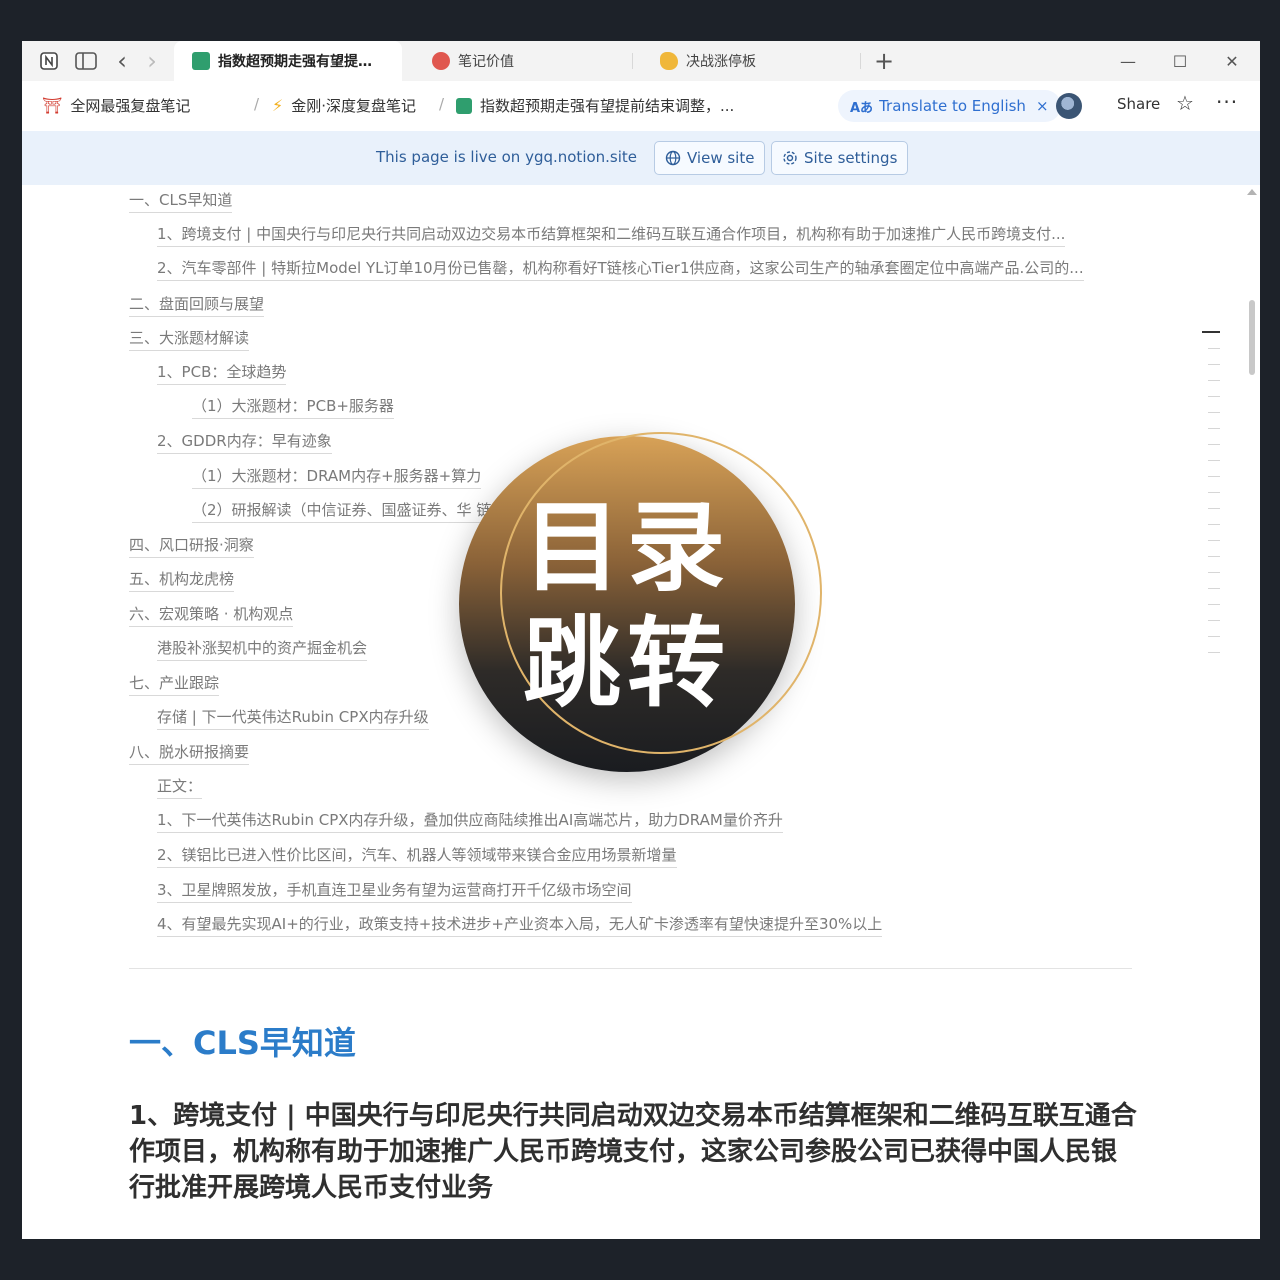 The image size is (1280, 1280). I want to click on scrollbar, so click(1252, 712).